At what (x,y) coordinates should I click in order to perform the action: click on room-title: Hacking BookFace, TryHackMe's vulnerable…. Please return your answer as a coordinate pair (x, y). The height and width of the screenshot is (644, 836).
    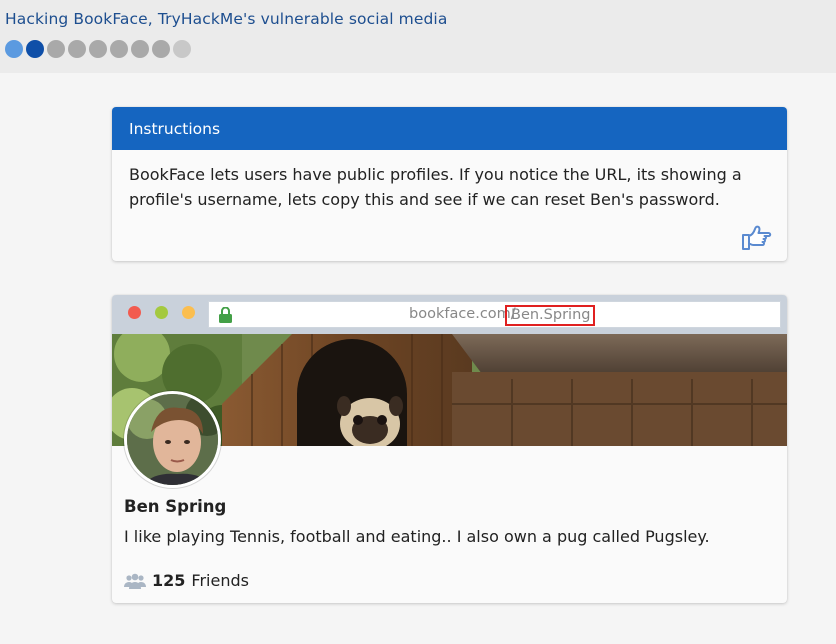
    Looking at the image, I should click on (226, 19).